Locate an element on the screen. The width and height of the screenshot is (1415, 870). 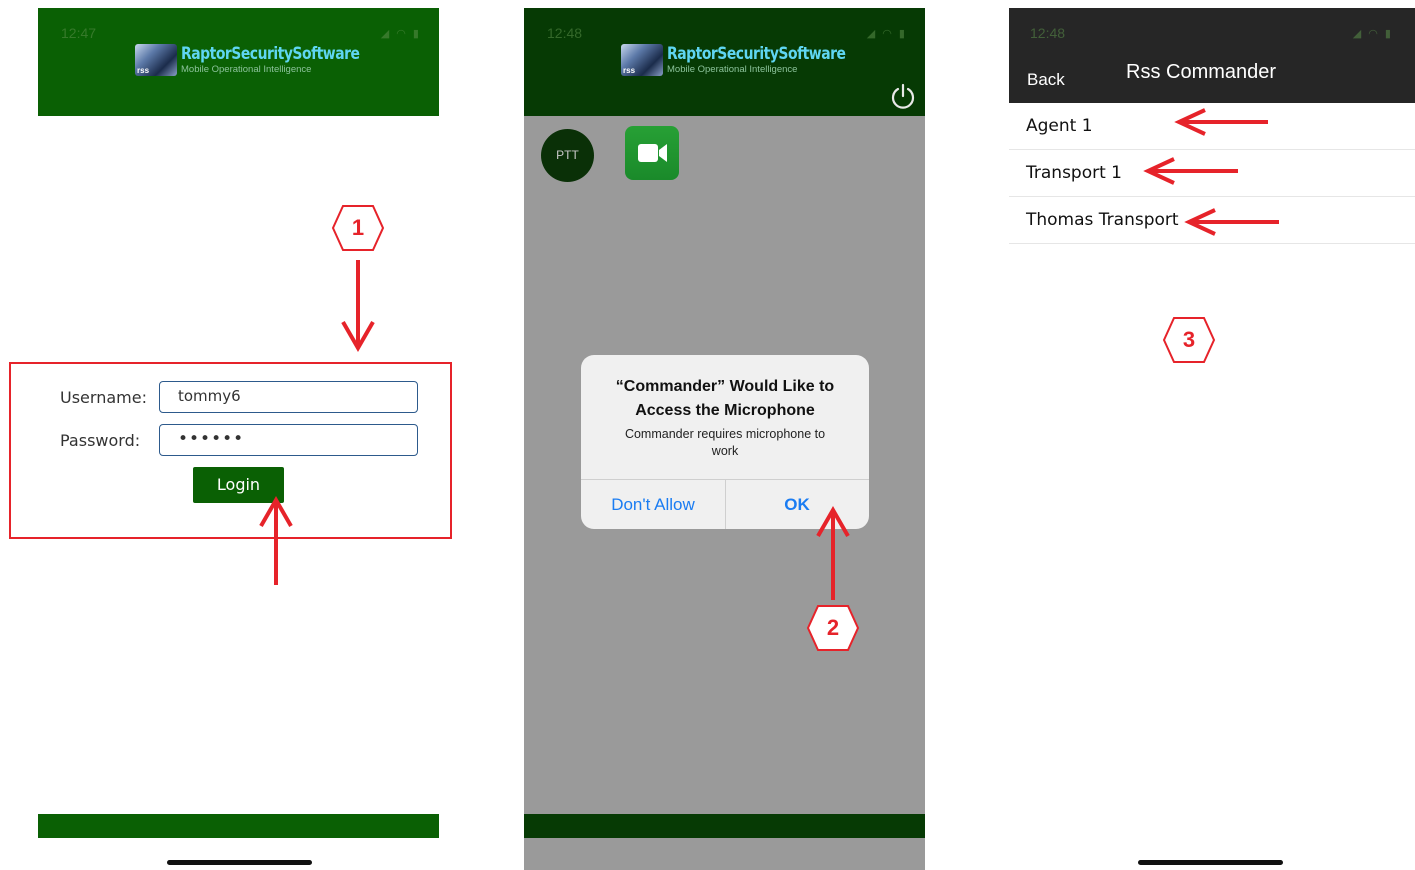
step-number: 3 is located at coordinates (1189, 339).